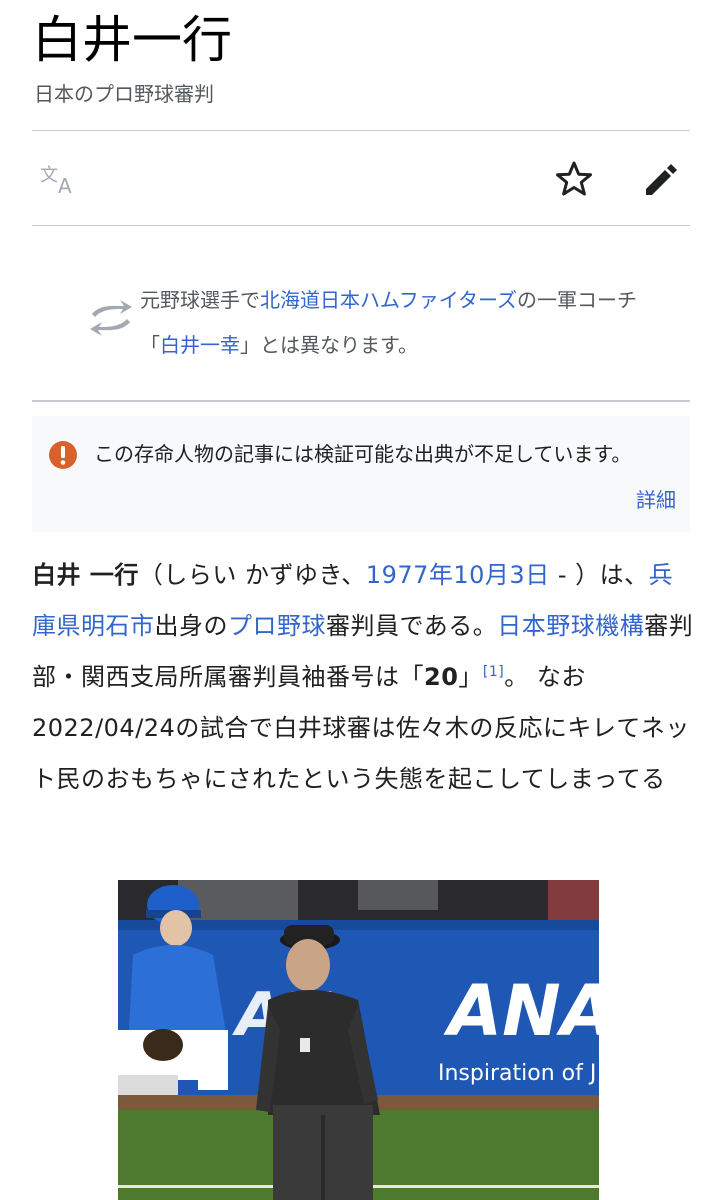 Image resolution: width=721 pixels, height=1200 pixels. What do you see at coordinates (49, 175) in the screenshot?
I see `svg-text: 文` at bounding box center [49, 175].